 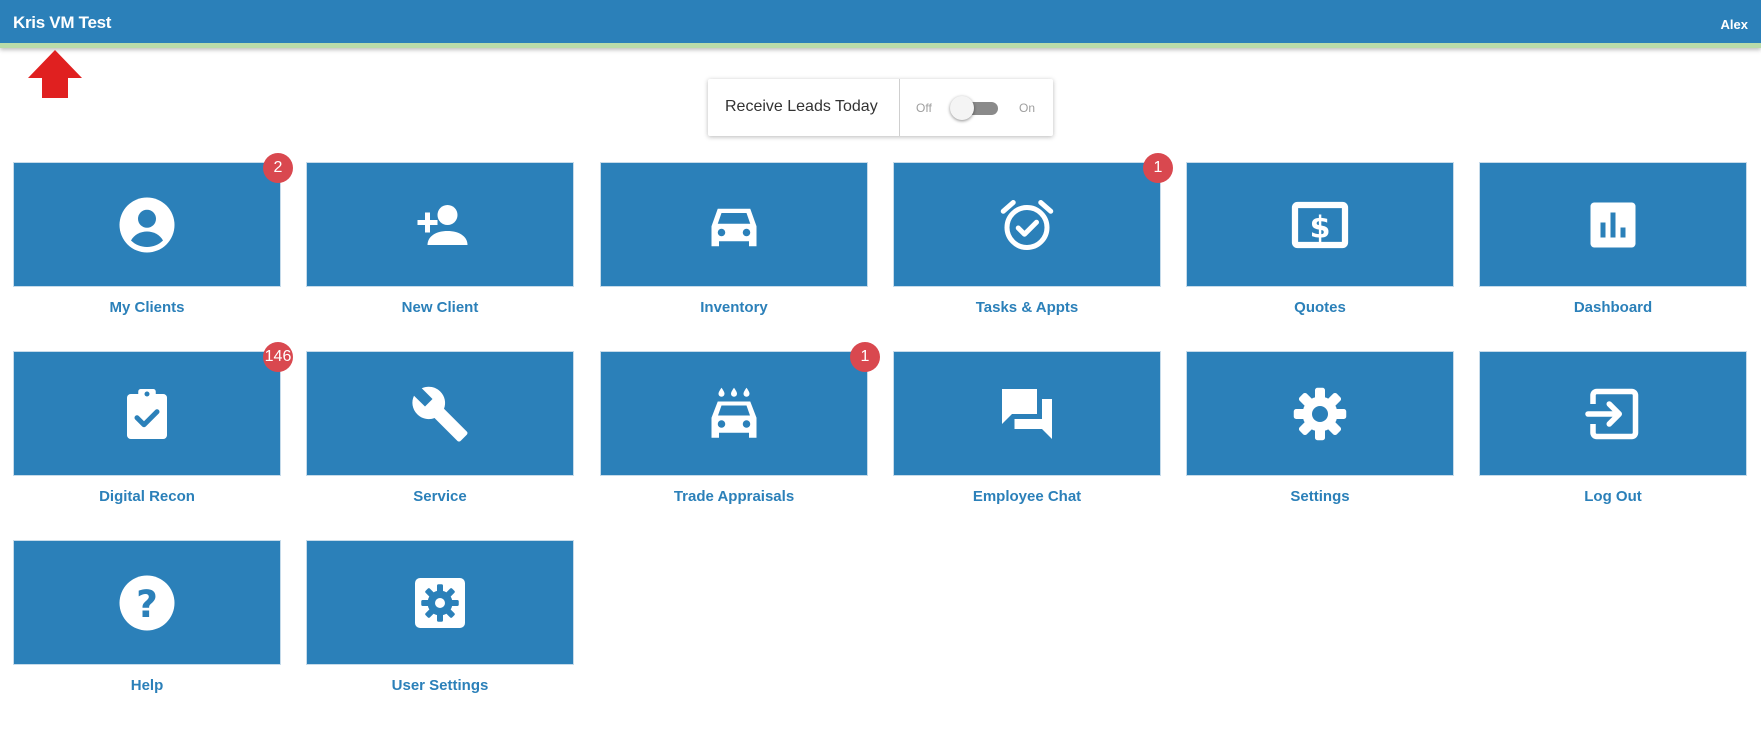 I want to click on tile-inventory: Inventory, so click(x=746, y=257).